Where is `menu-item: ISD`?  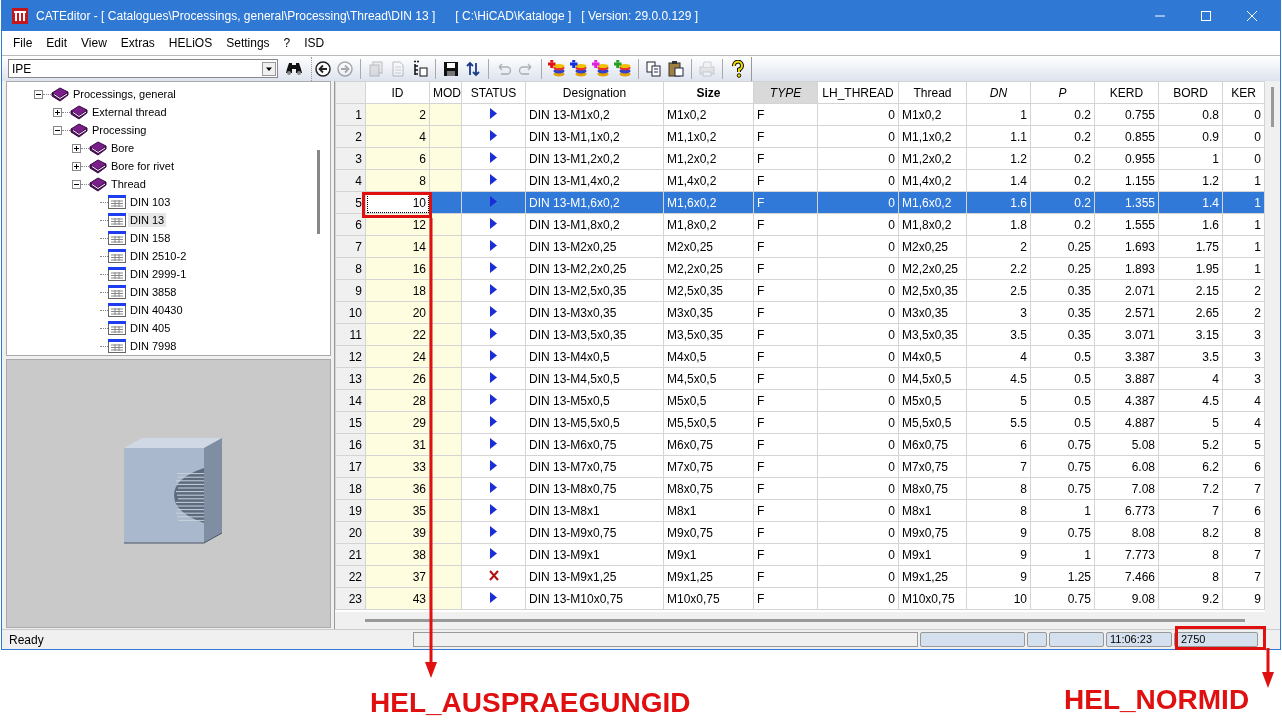
menu-item: ISD is located at coordinates (314, 43).